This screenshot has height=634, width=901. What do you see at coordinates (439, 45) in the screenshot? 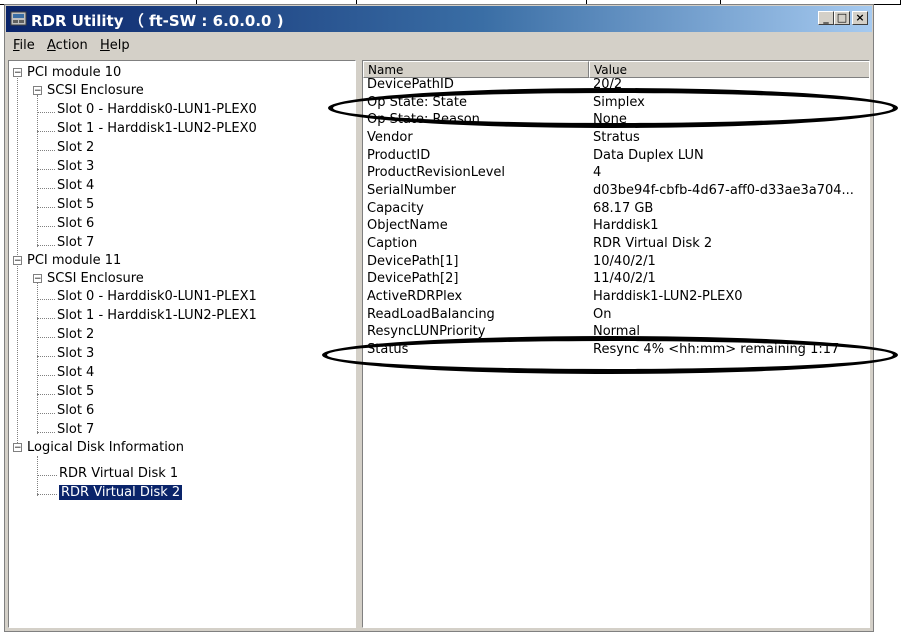
I see `menu-bar: File Action Help` at bounding box center [439, 45].